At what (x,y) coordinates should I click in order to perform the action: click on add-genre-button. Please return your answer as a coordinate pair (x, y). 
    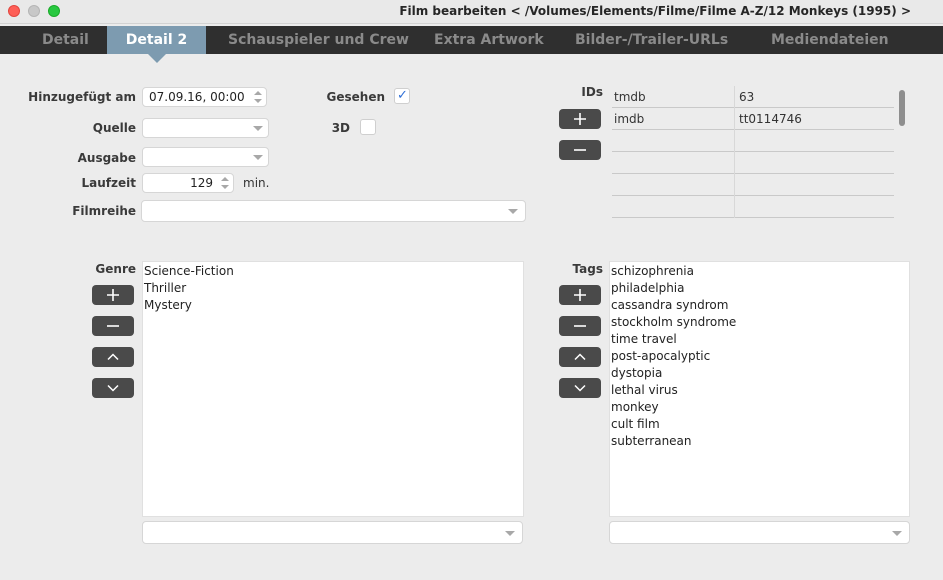
    Looking at the image, I should click on (113, 295).